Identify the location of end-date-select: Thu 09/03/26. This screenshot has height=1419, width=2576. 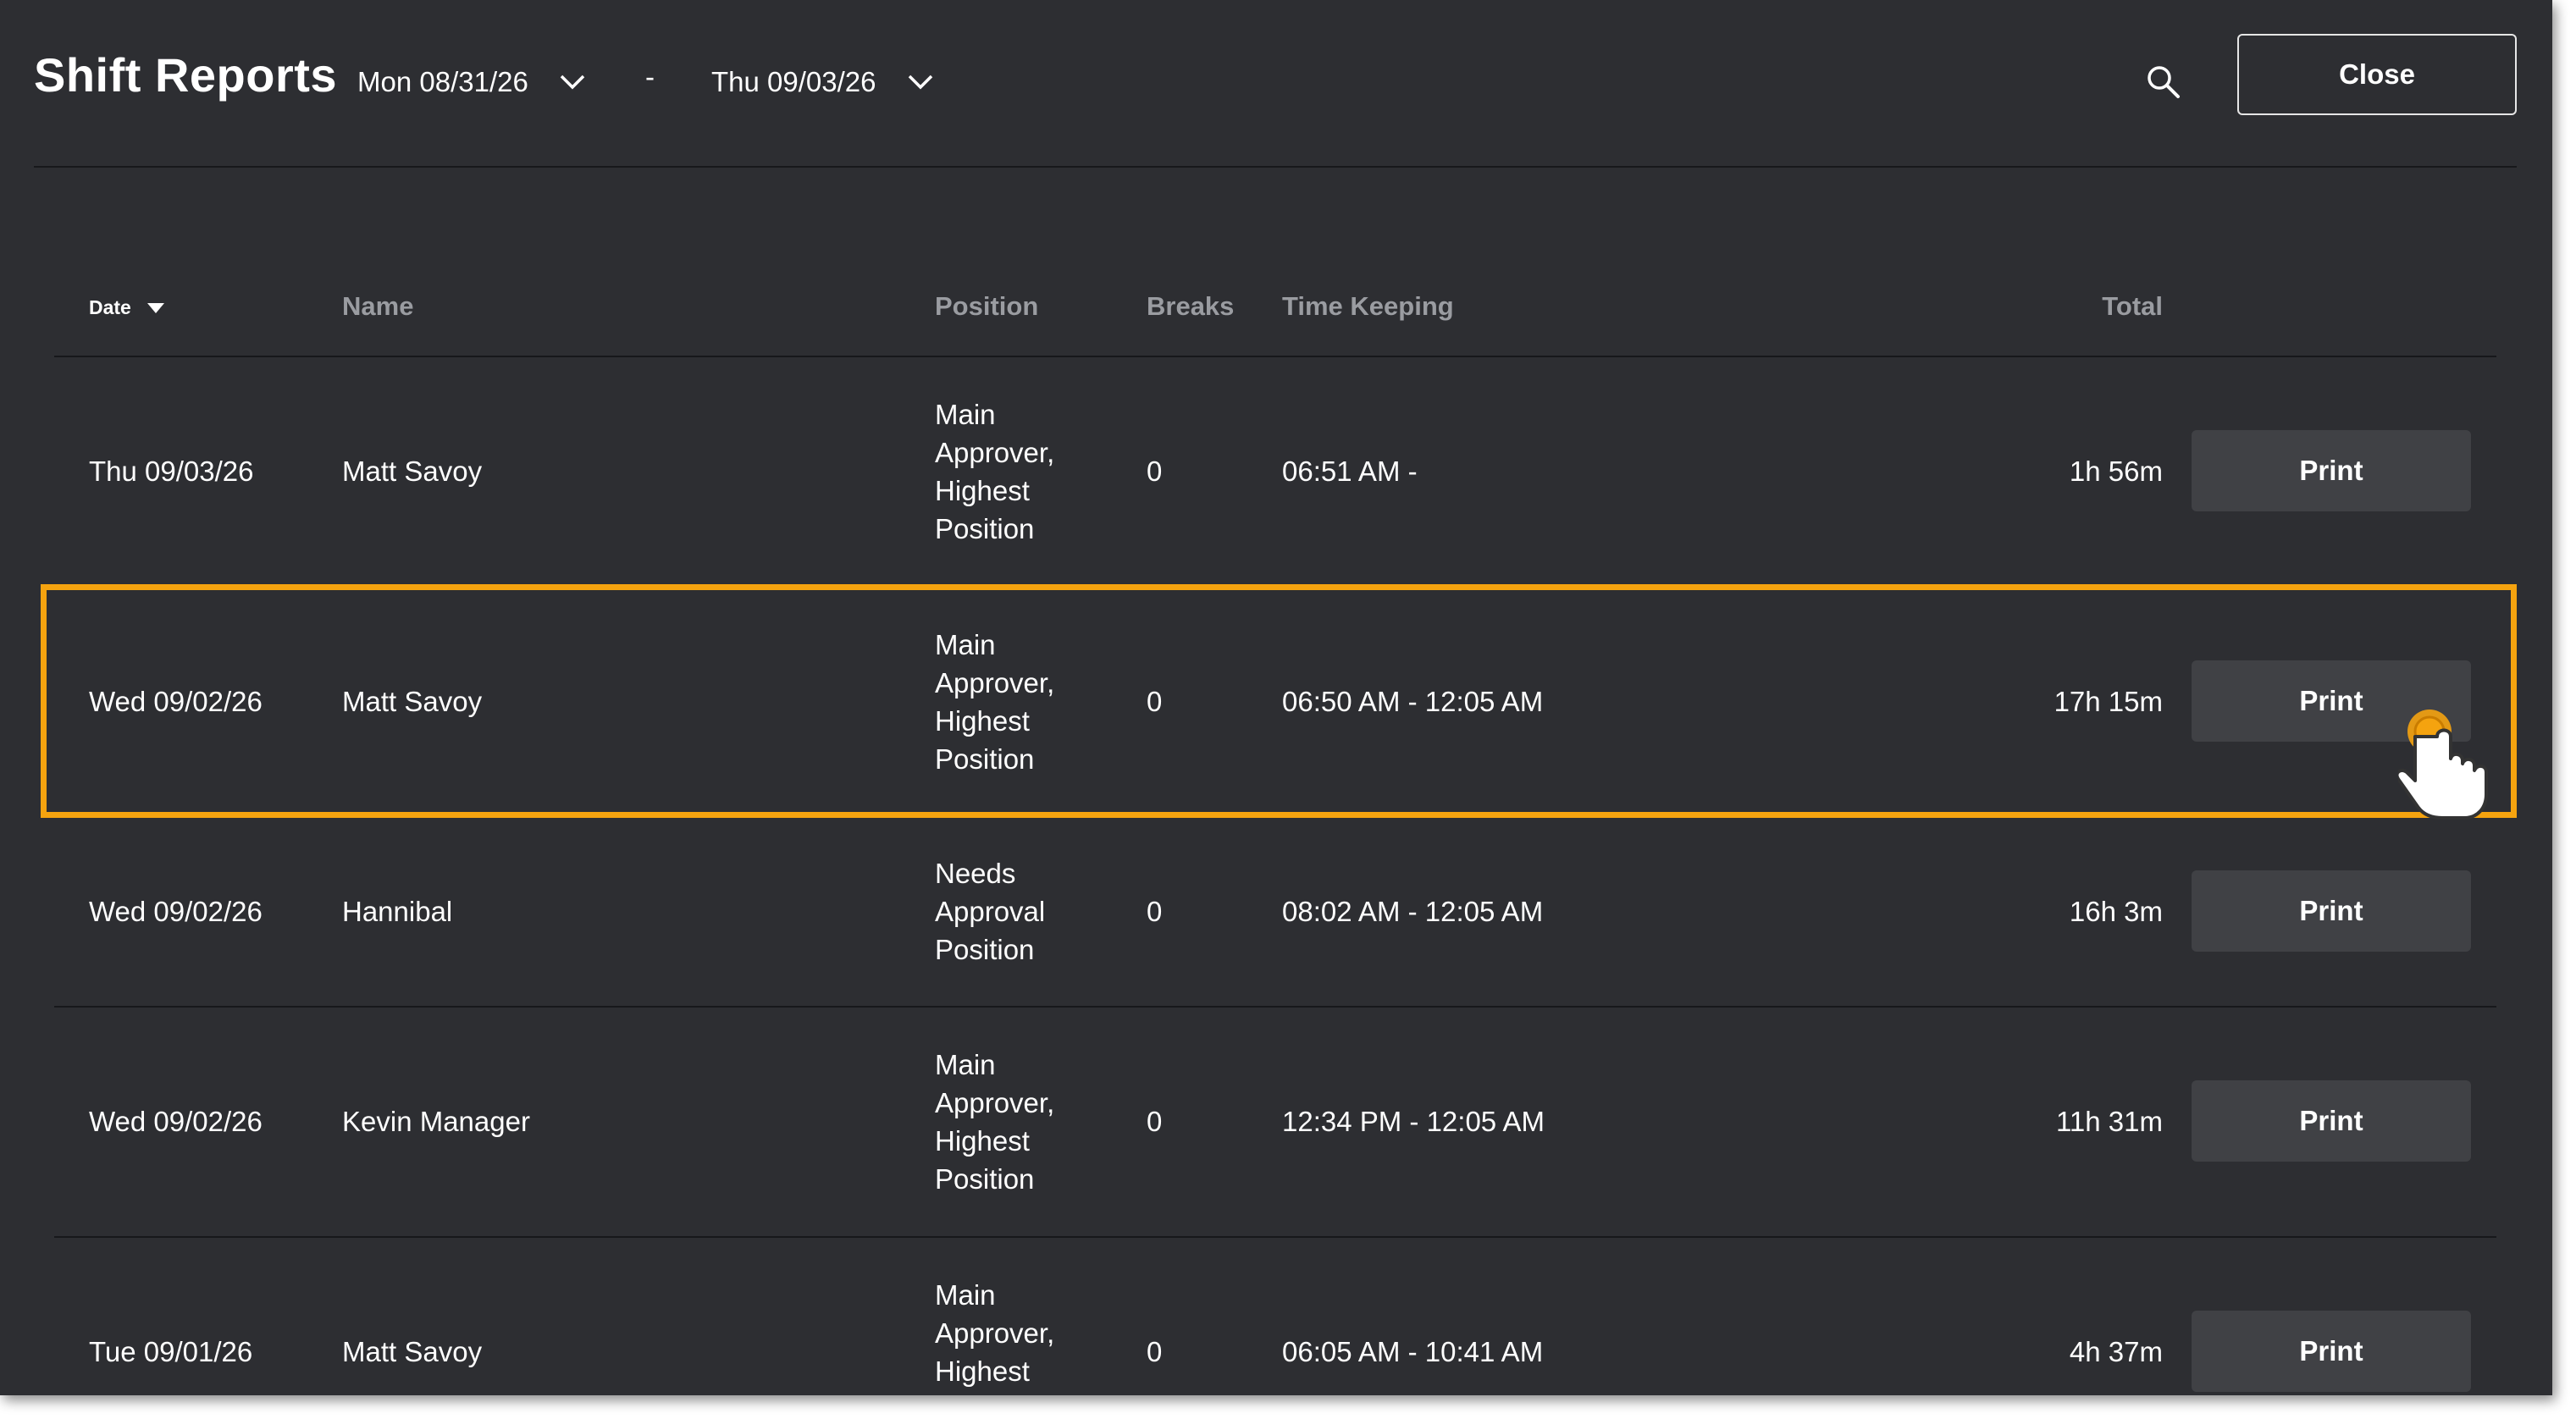
(822, 82).